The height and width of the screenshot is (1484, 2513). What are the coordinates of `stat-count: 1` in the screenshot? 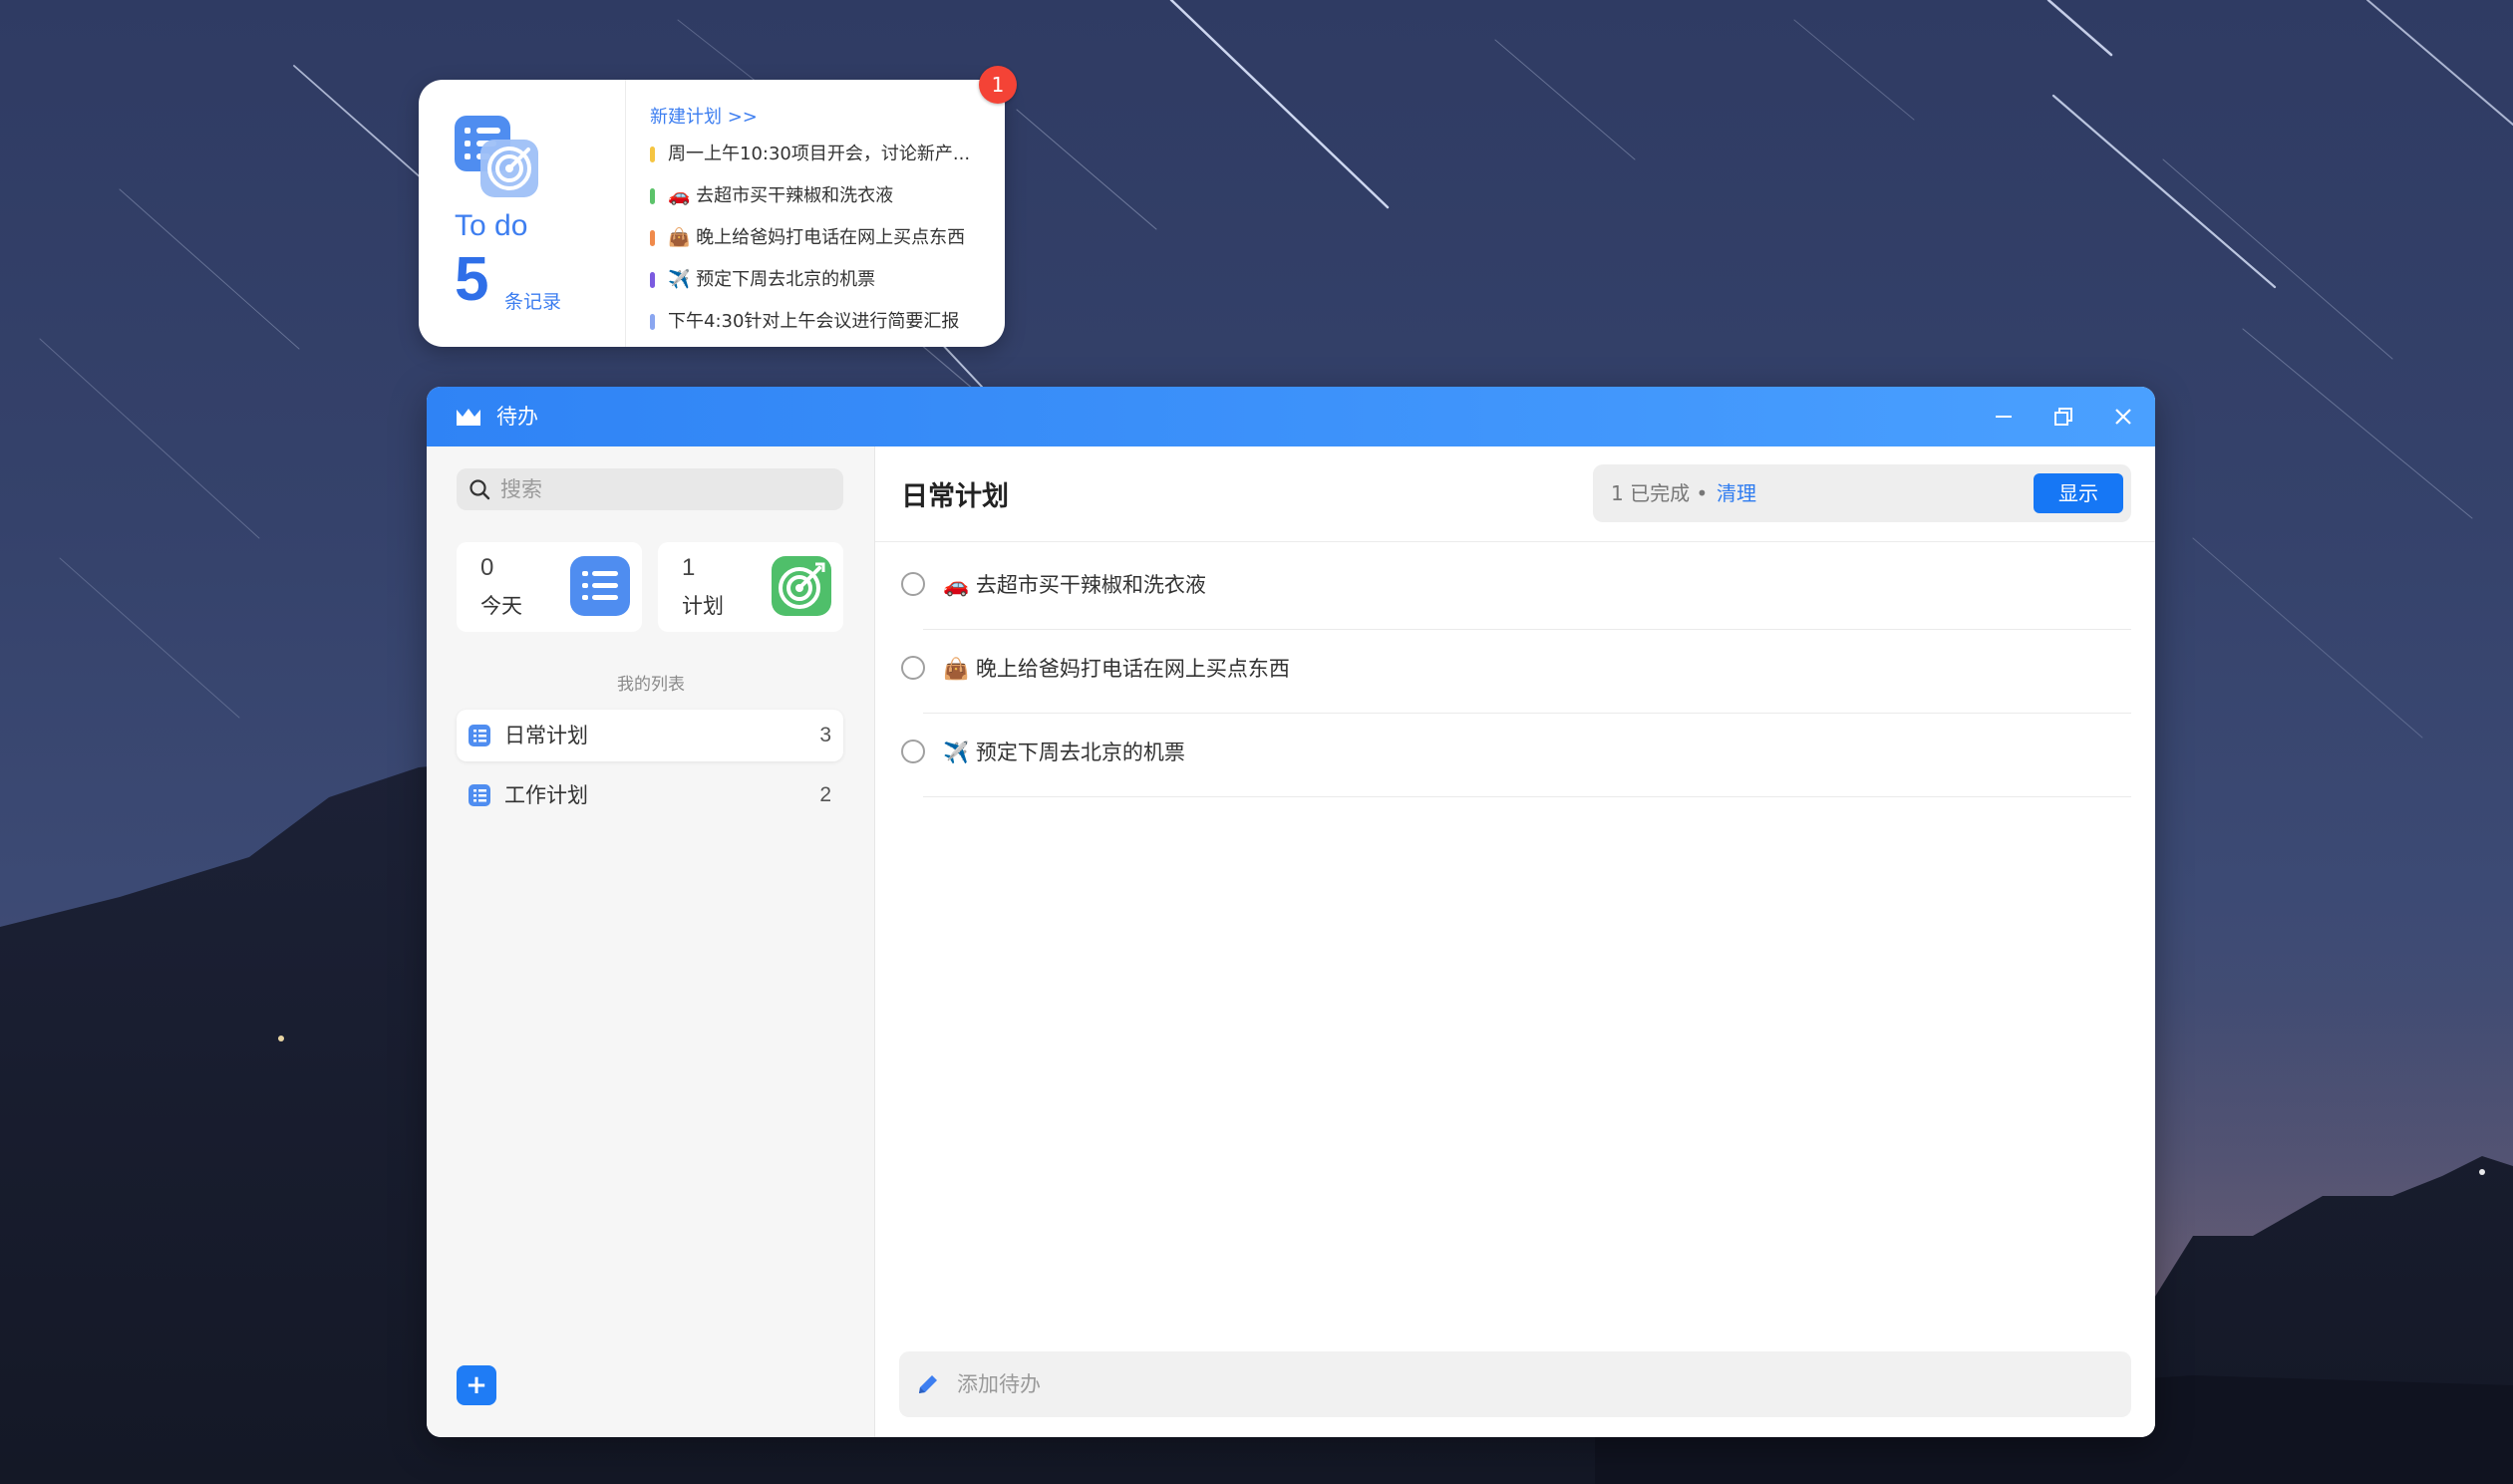 It's located at (689, 567).